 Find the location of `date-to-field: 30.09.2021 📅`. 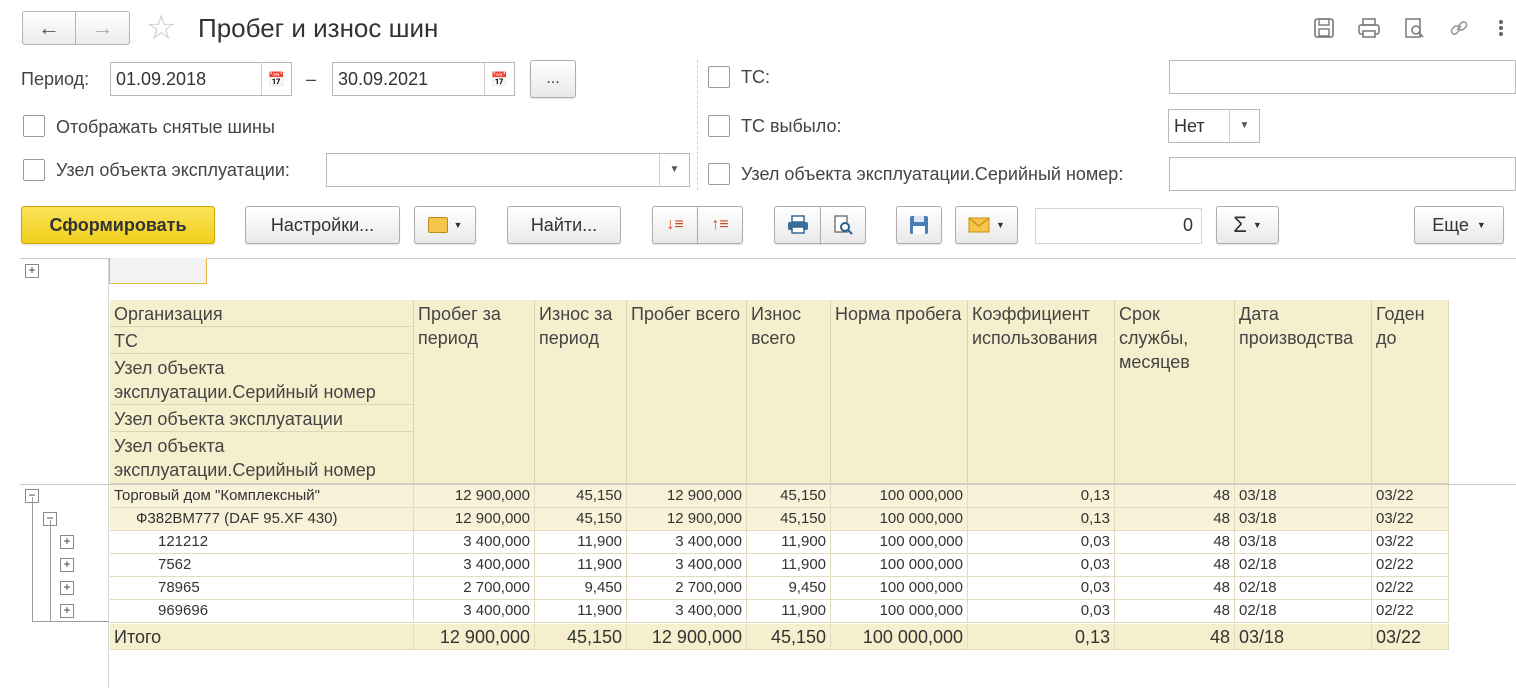

date-to-field: 30.09.2021 📅 is located at coordinates (423, 79).